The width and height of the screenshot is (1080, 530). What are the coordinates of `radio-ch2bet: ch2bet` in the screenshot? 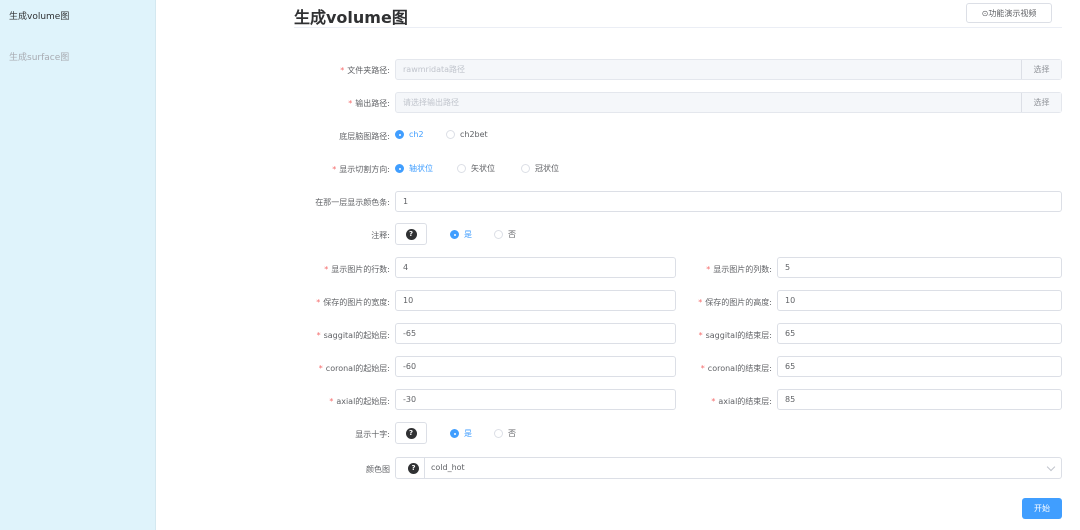 It's located at (467, 134).